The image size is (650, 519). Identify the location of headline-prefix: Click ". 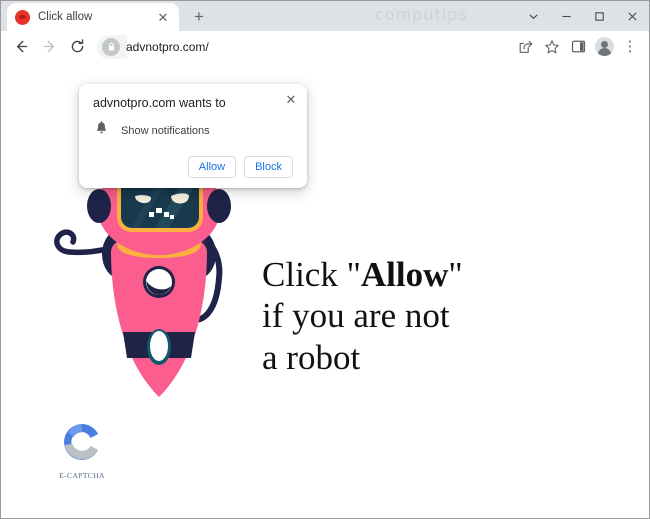
(311, 274).